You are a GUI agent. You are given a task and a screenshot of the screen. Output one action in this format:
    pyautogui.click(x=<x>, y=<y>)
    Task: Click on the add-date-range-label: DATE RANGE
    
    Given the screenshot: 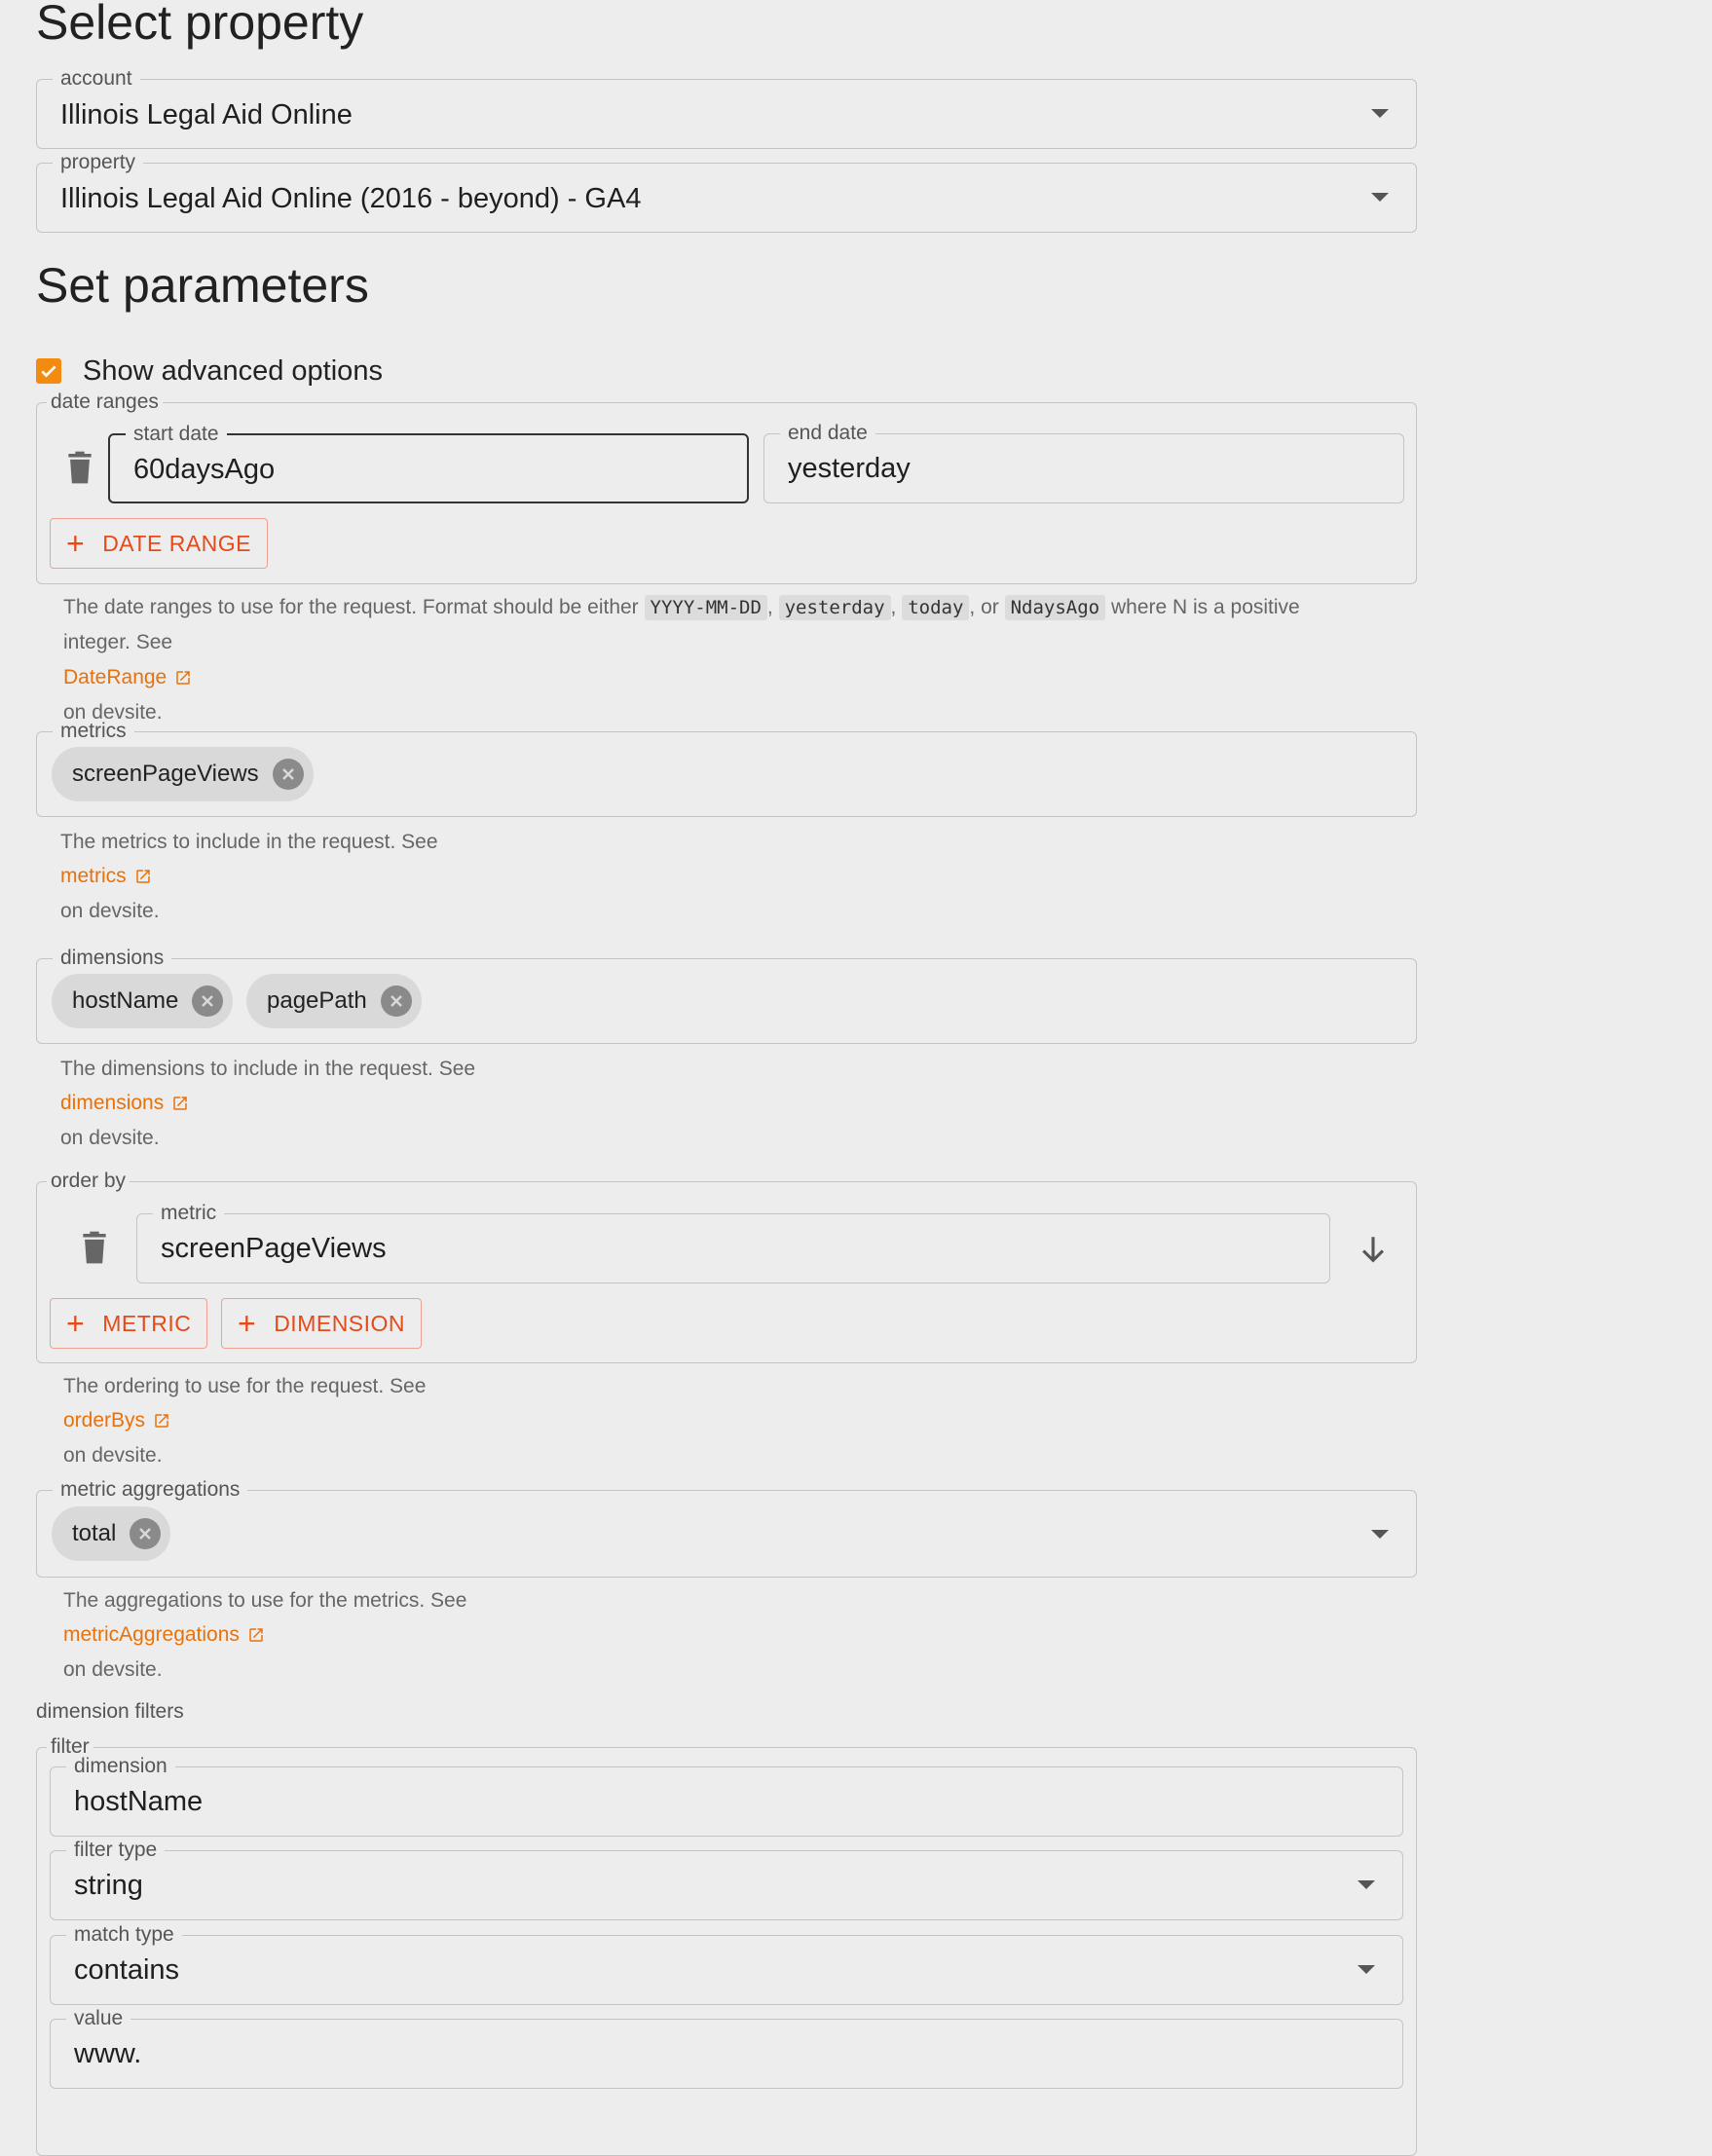 What is the action you would take?
    pyautogui.click(x=177, y=543)
    